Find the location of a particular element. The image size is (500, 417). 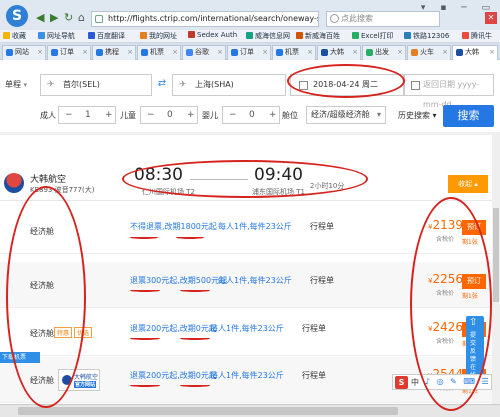

browser-tab: 大韩 × is located at coordinates (339, 52).